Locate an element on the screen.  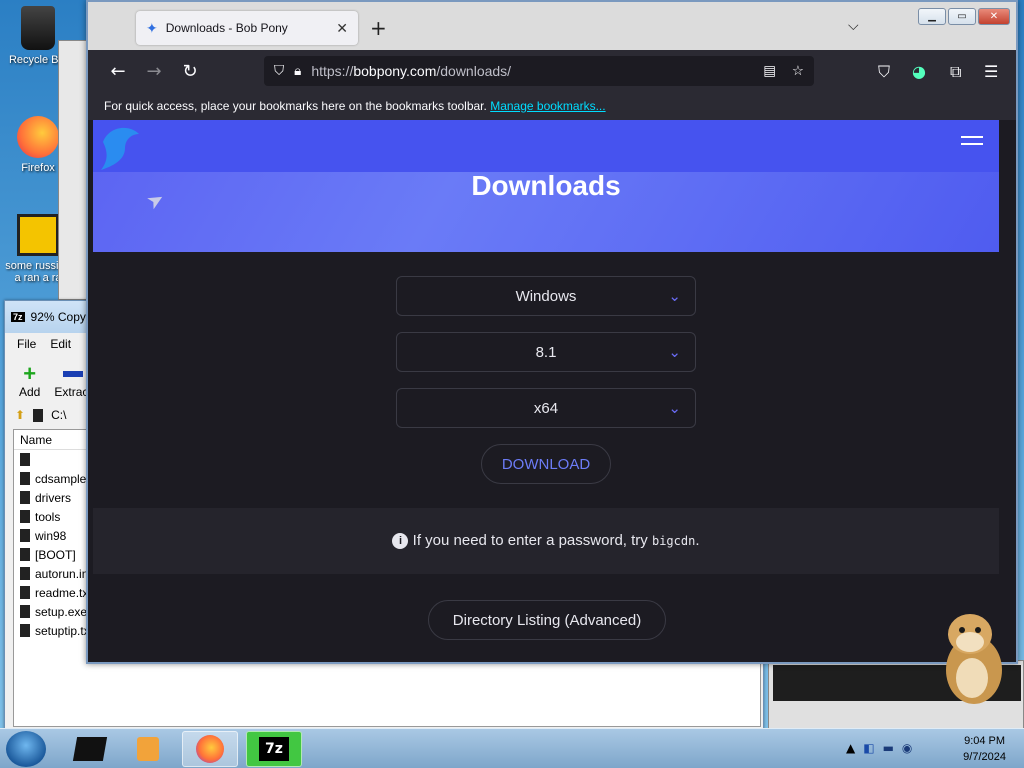
taskbar-7zip: 7z is located at coordinates (274, 749).